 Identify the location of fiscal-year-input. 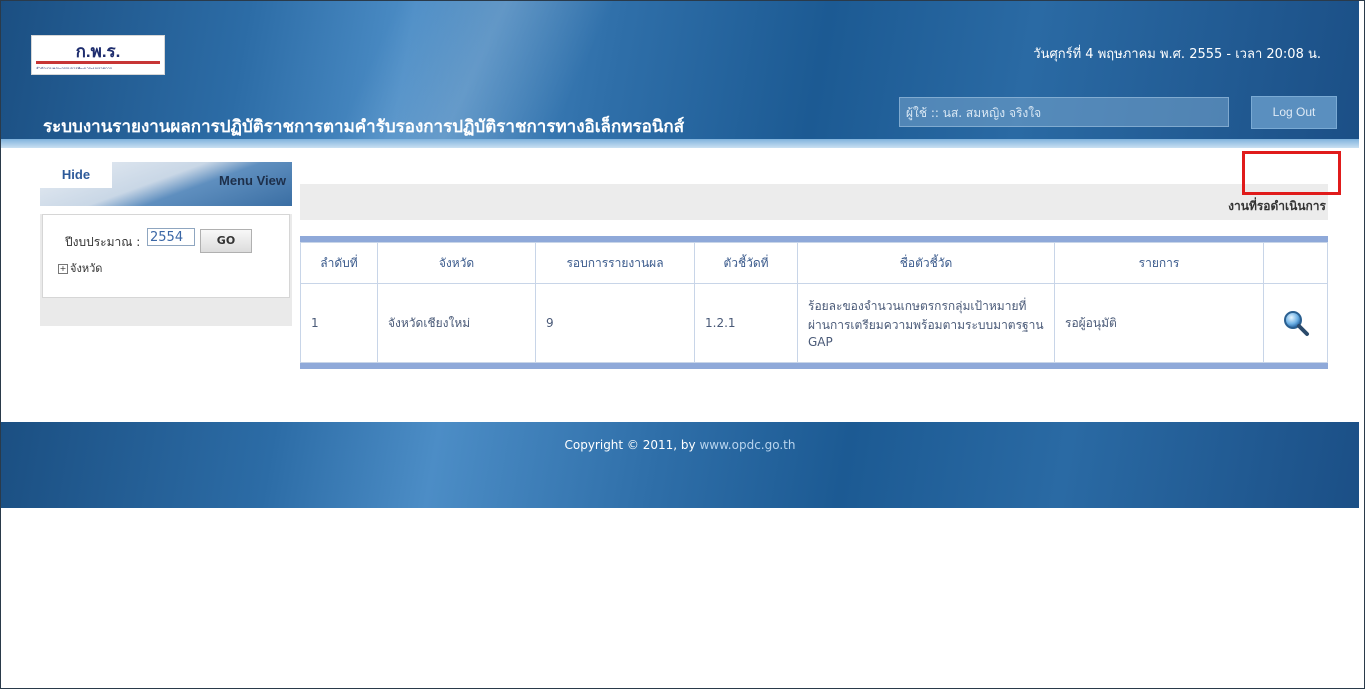
(171, 237).